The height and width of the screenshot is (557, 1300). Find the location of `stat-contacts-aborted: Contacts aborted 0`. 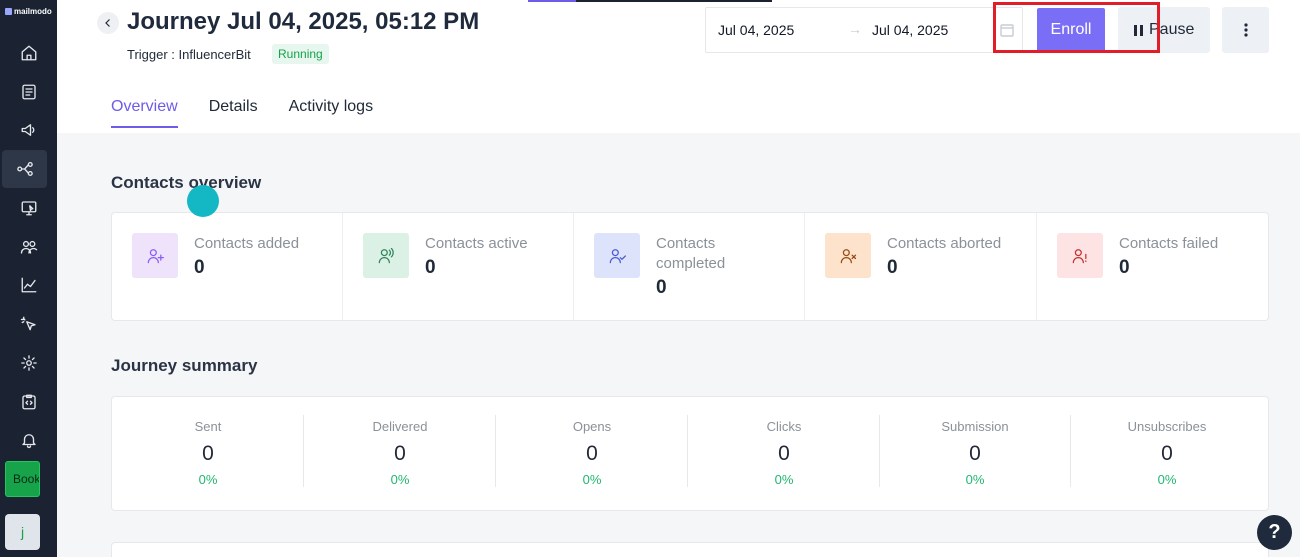

stat-contacts-aborted: Contacts aborted 0 is located at coordinates (921, 266).